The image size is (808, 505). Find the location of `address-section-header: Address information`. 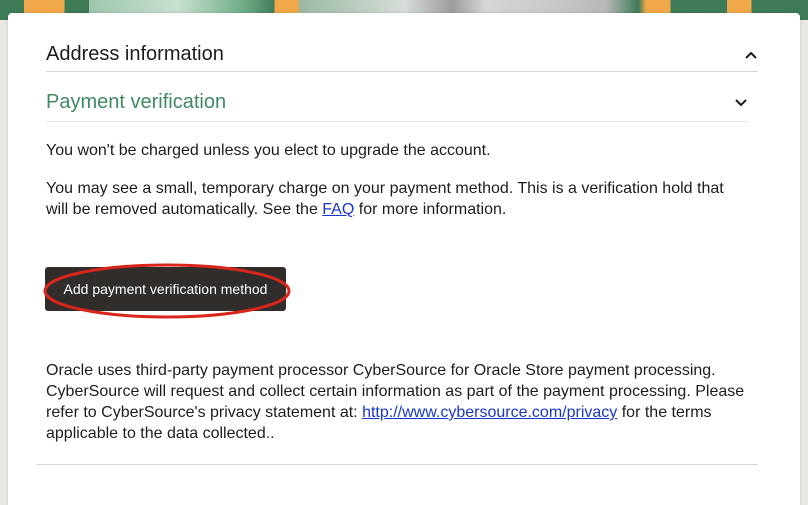

address-section-header: Address information is located at coordinates (402, 55).